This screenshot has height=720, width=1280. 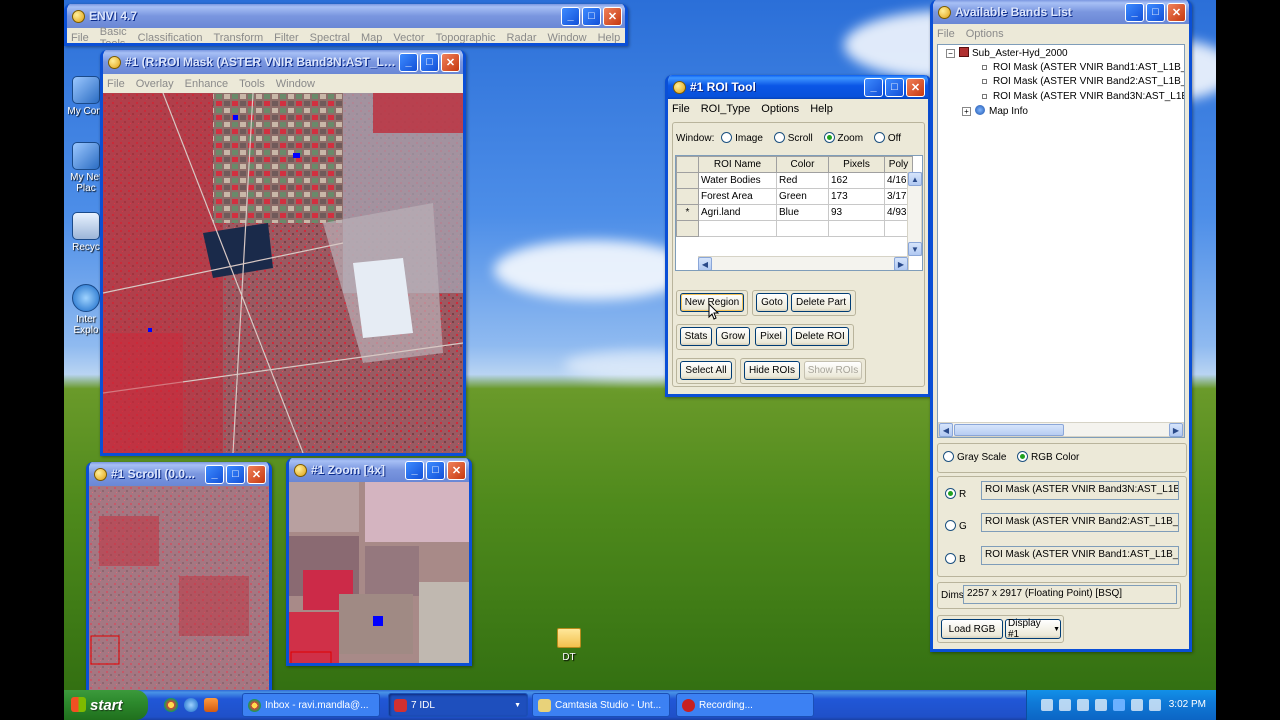 What do you see at coordinates (569, 645) in the screenshot?
I see `folder-icon: DT` at bounding box center [569, 645].